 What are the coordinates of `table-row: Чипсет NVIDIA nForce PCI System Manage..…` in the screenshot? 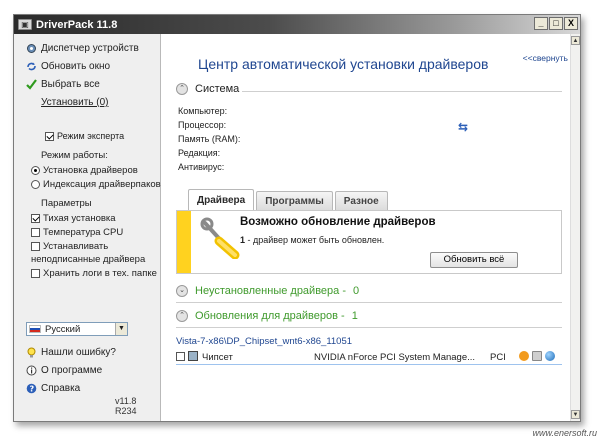 It's located at (369, 357).